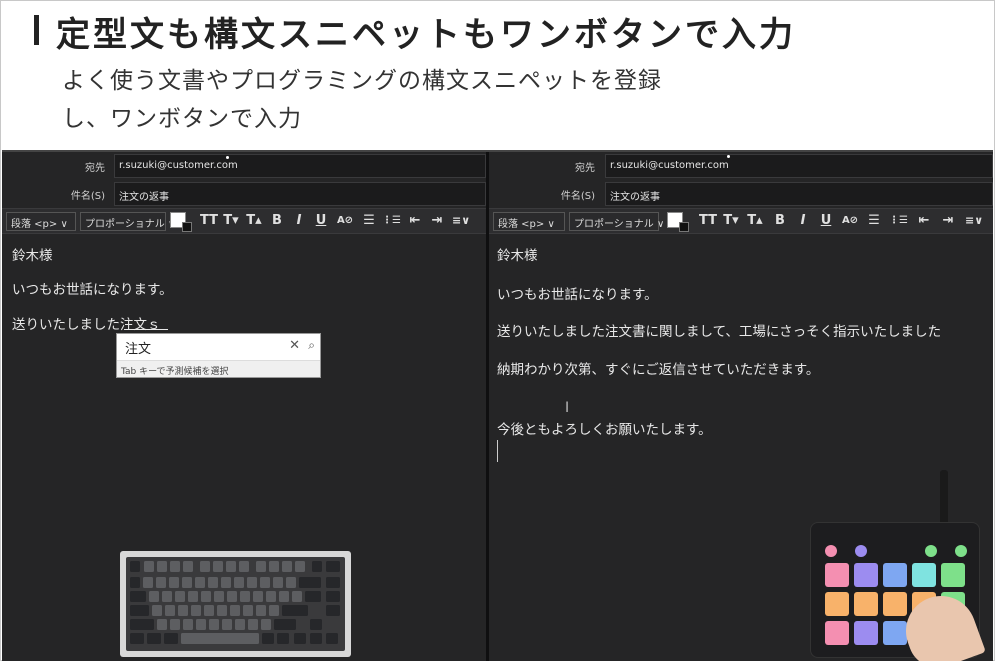 The width and height of the screenshot is (995, 661). I want to click on keyboard-image, so click(235, 604).